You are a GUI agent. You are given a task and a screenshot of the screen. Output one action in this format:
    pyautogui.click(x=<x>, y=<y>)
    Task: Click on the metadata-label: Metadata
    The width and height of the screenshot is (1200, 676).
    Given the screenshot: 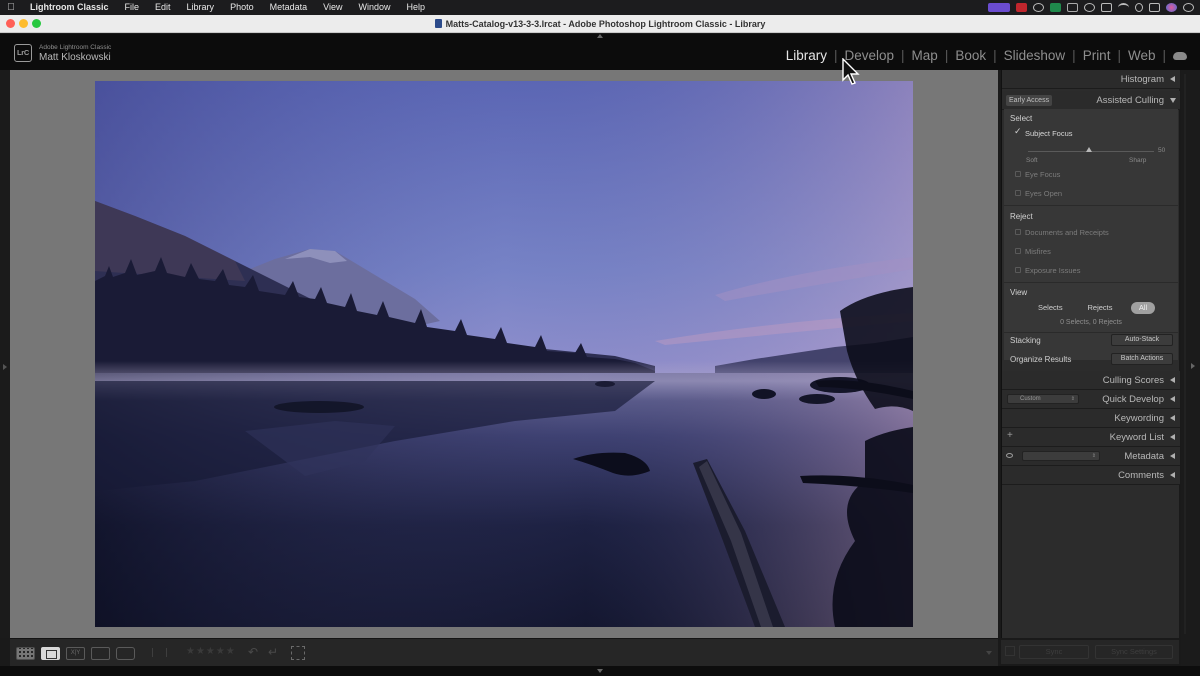 What is the action you would take?
    pyautogui.click(x=1144, y=456)
    